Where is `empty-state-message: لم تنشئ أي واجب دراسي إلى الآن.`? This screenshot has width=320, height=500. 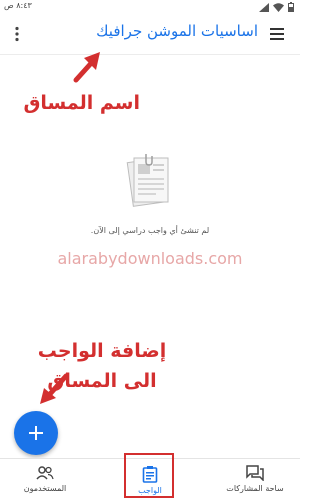 empty-state-message: لم تنشئ أي واجب دراسي إلى الآن. is located at coordinates (150, 230).